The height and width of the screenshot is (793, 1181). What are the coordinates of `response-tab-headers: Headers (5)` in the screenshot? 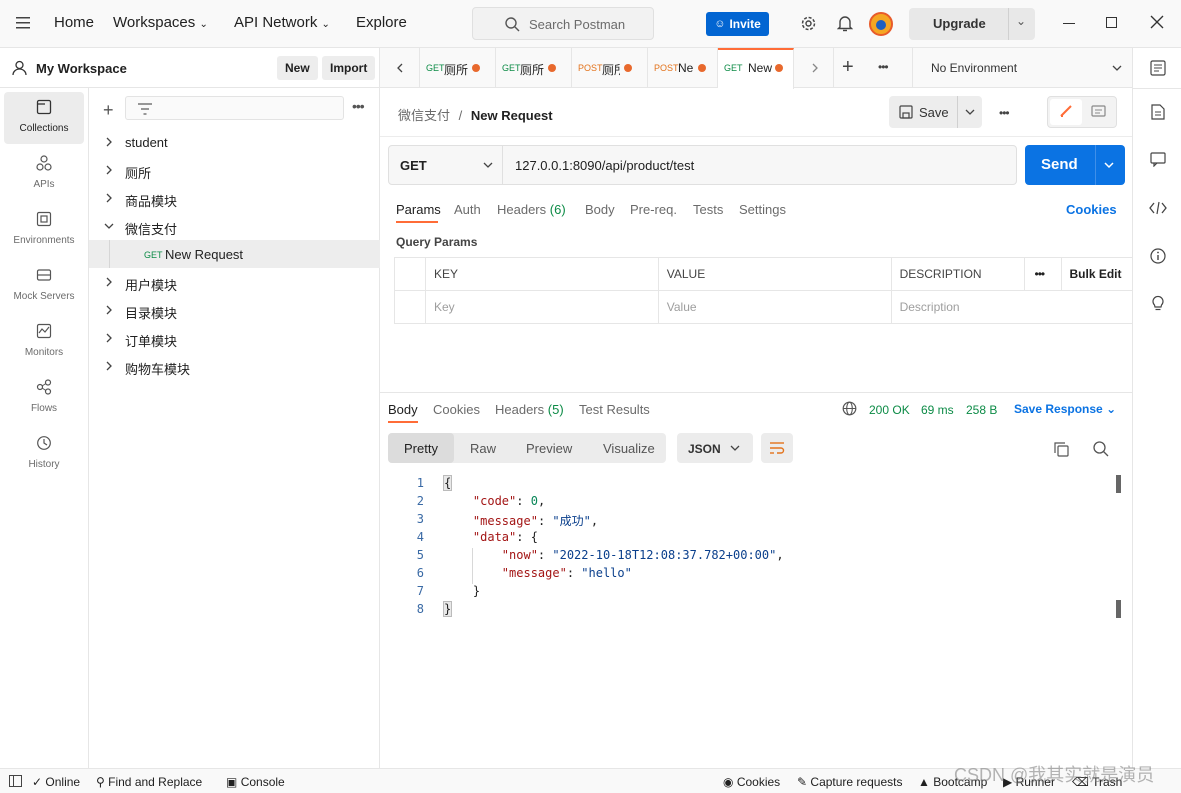 It's located at (529, 409).